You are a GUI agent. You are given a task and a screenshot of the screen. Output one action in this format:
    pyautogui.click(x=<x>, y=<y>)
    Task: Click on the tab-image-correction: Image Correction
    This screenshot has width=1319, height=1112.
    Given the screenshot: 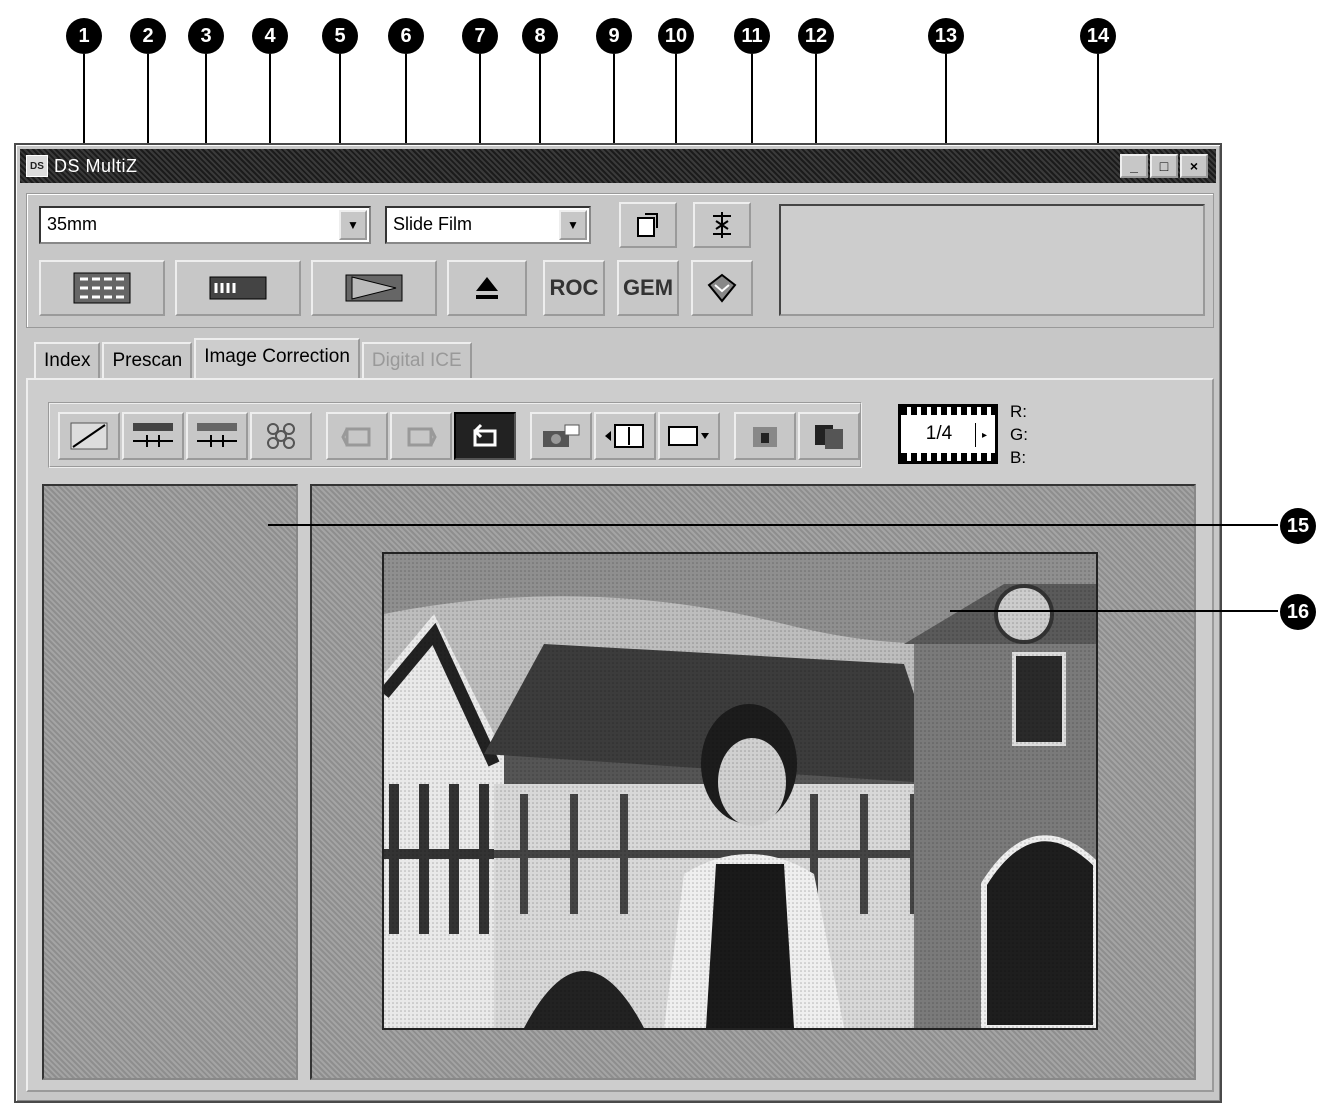 What is the action you would take?
    pyautogui.click(x=277, y=358)
    